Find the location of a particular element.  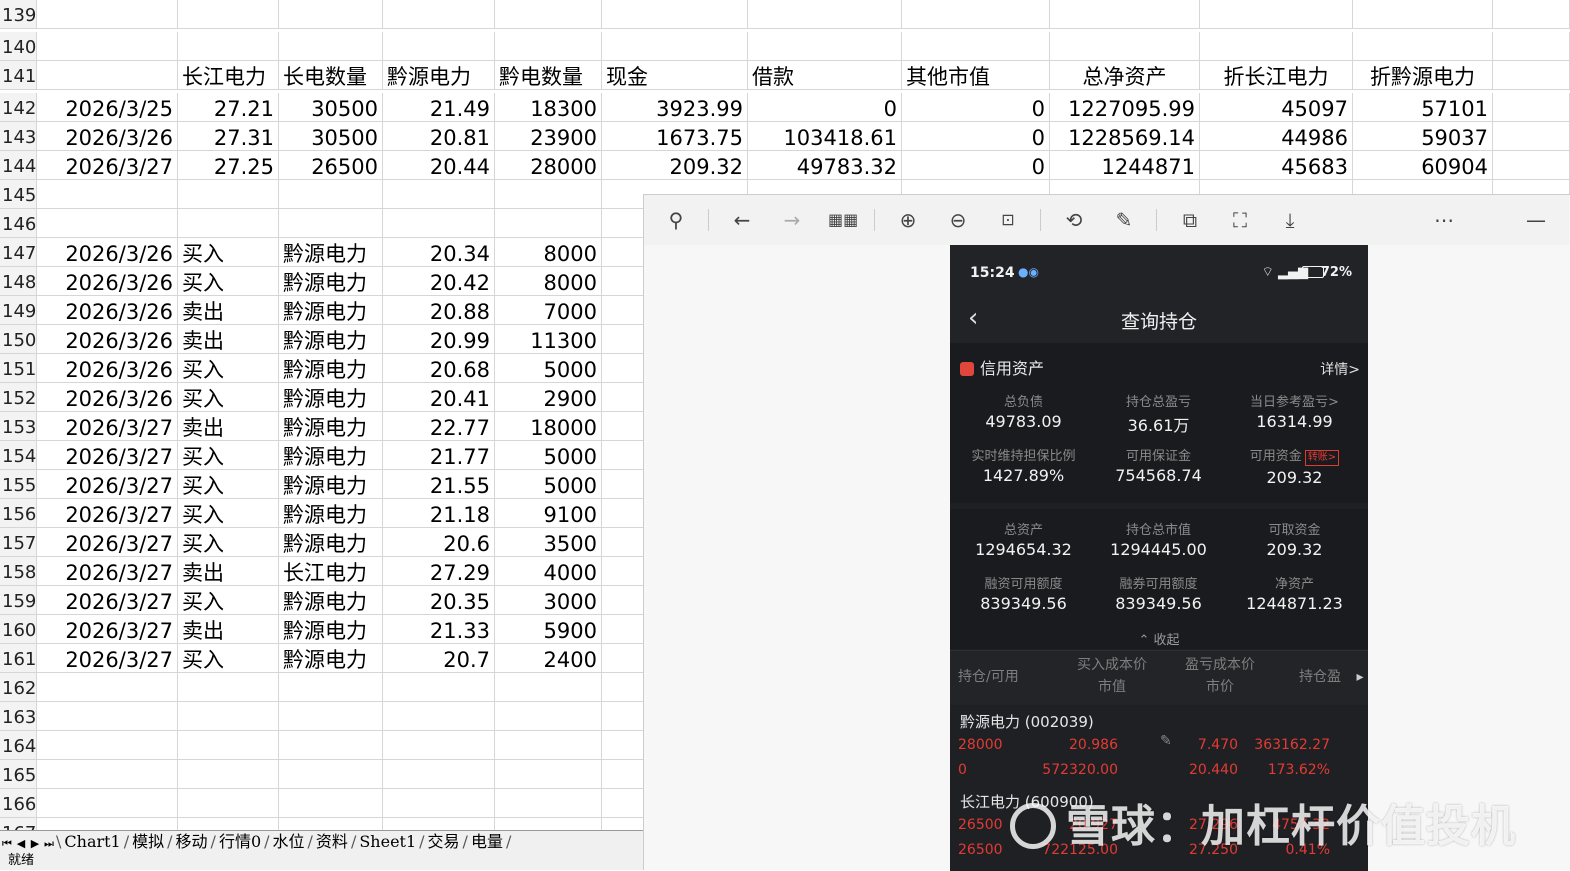

cell: 2026/3/25 is located at coordinates (107, 107).